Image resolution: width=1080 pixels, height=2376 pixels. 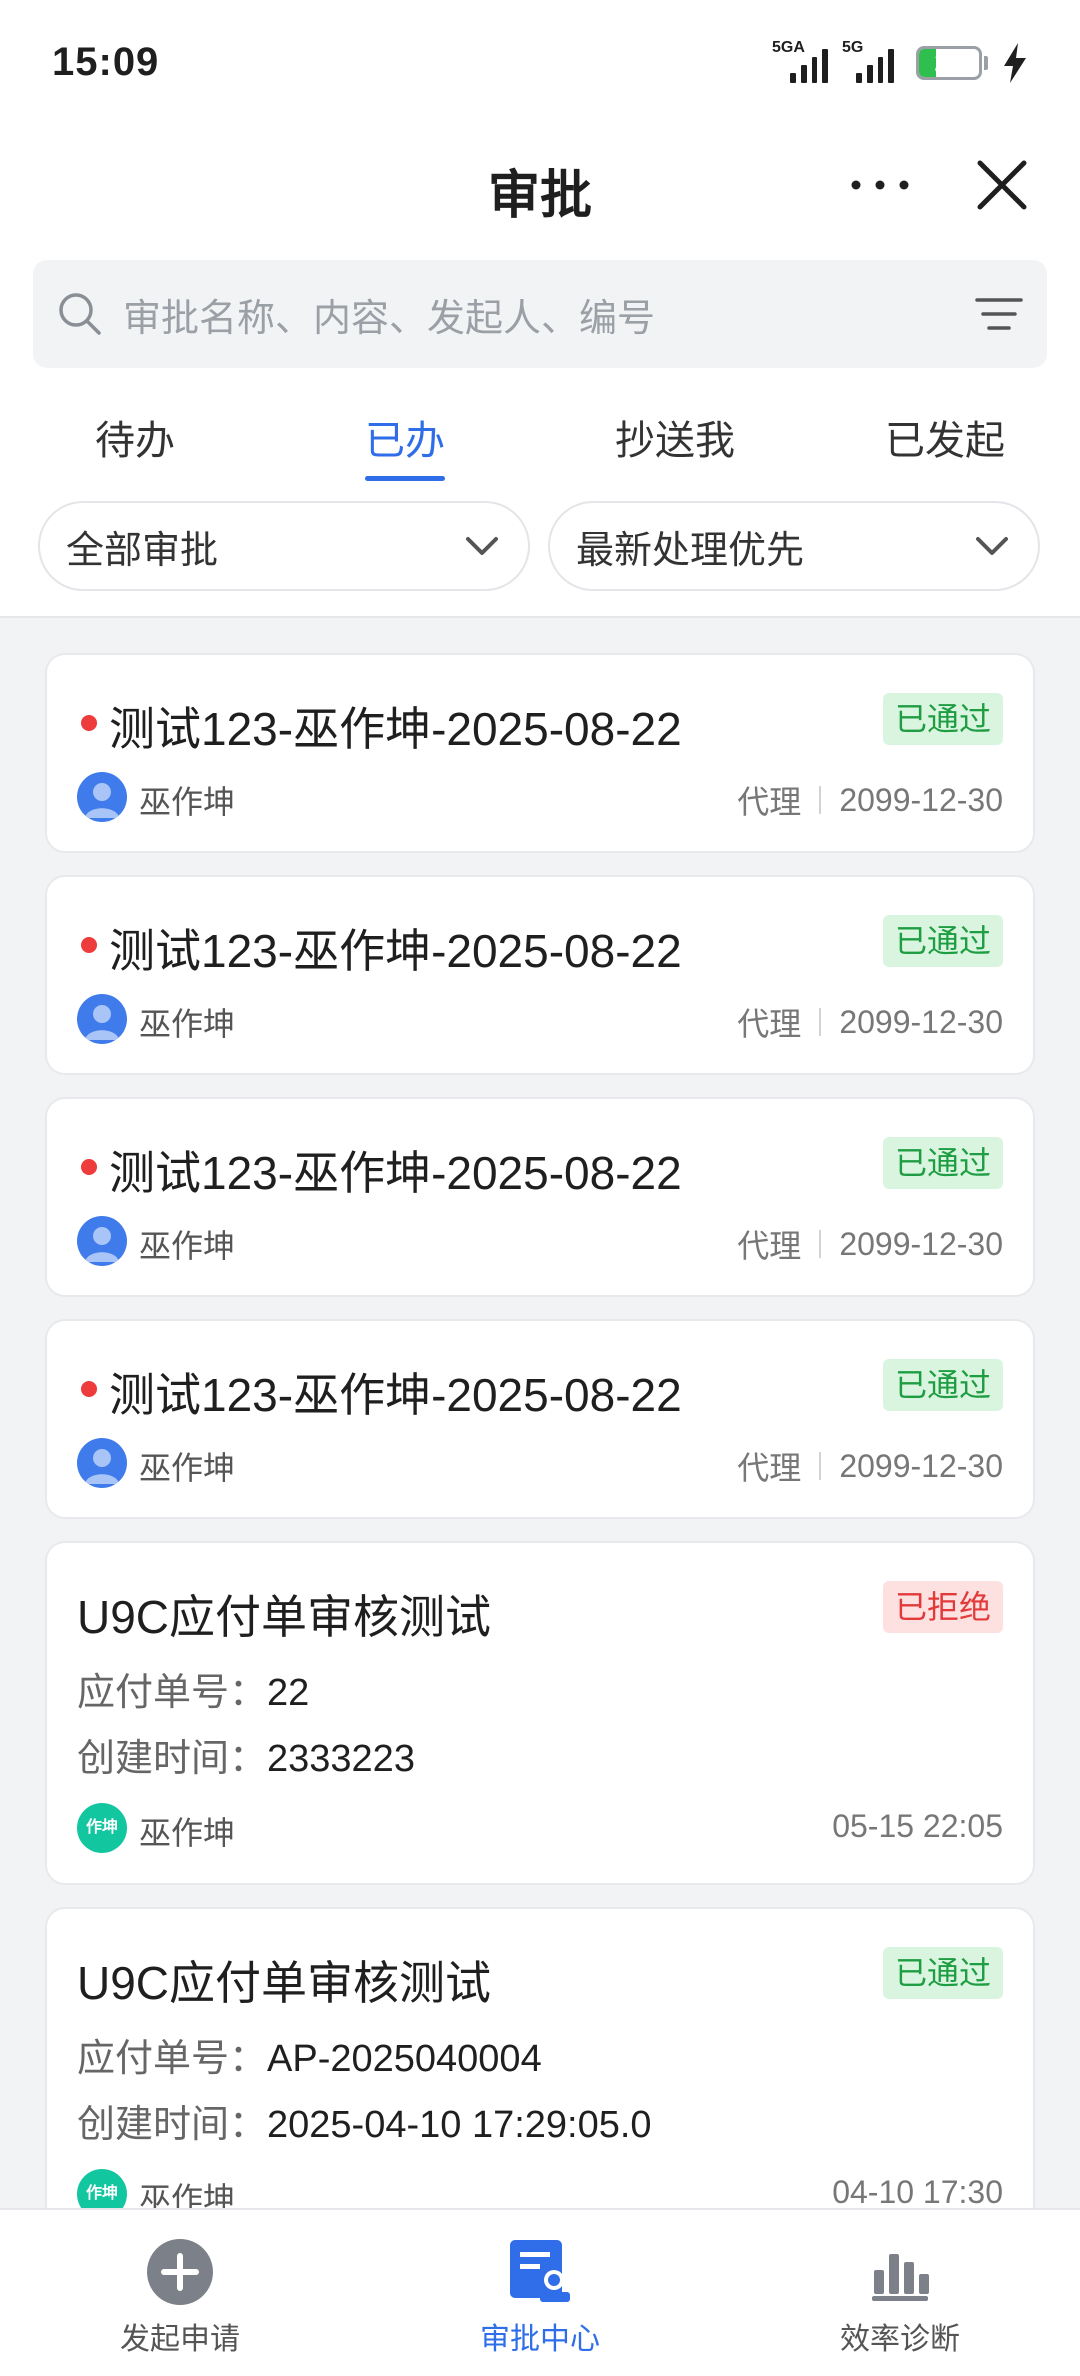 I want to click on status-time: 15:09, so click(x=106, y=62).